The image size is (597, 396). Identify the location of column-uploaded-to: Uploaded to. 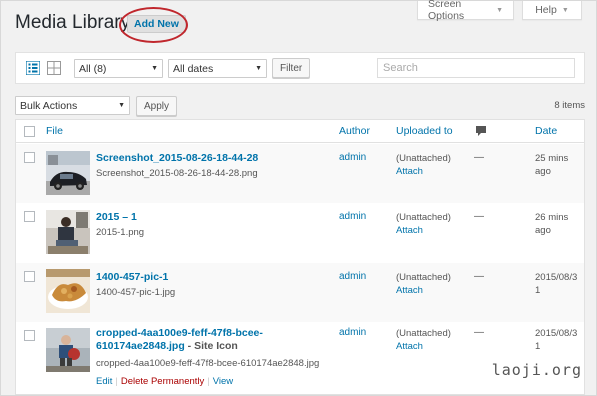
(424, 131).